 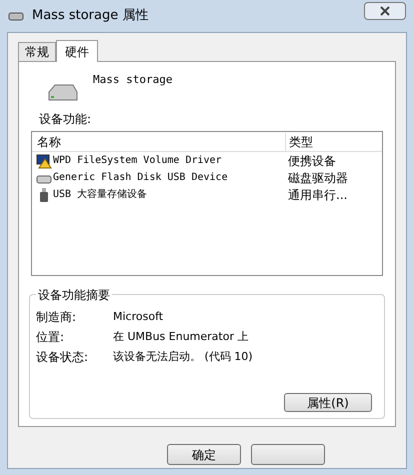 I want to click on ok-button: 确定, so click(x=204, y=454).